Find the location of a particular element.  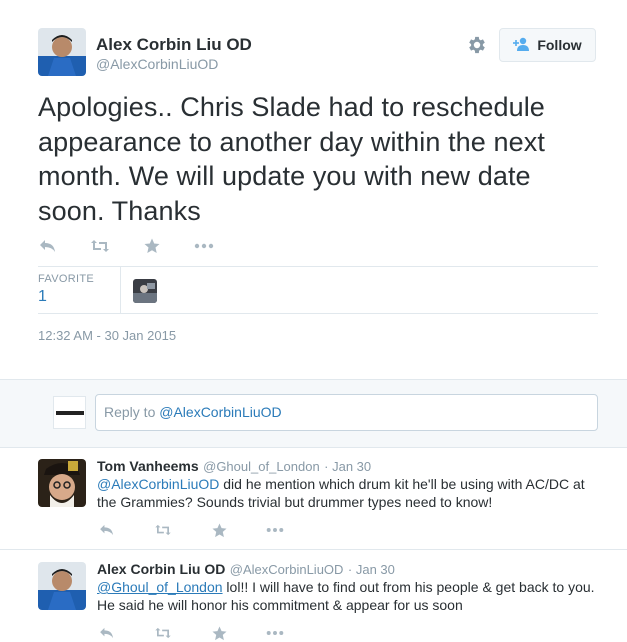

reply-mention-link: @AlexCorbinLiuOD is located at coordinates (158, 484).